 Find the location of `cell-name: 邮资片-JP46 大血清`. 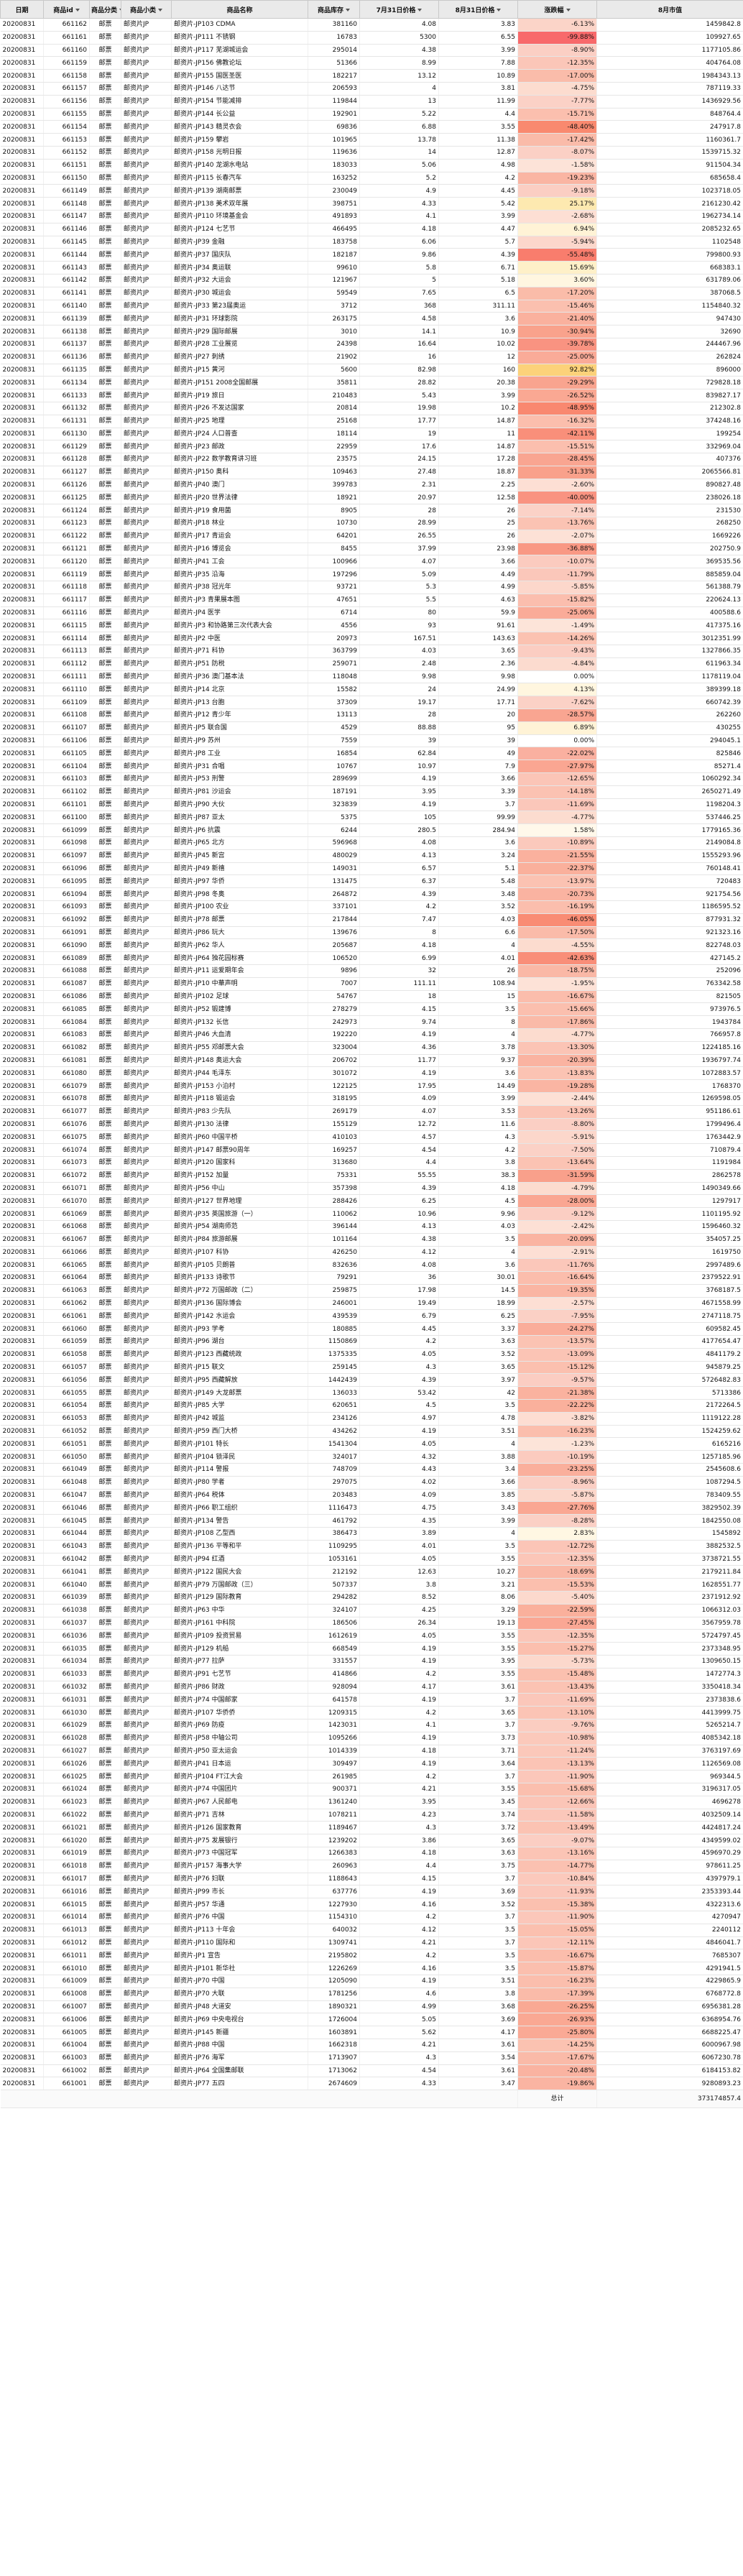

cell-name: 邮资片-JP46 大血清 is located at coordinates (239, 1035).